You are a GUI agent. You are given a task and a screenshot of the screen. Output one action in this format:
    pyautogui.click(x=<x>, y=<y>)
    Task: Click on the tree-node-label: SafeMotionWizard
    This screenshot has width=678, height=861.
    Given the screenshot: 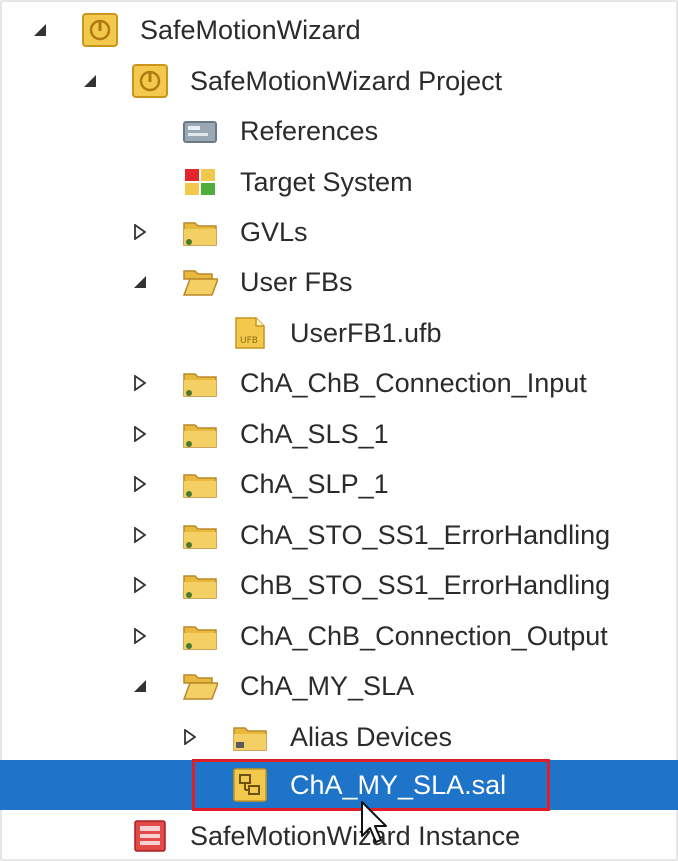 What is the action you would take?
    pyautogui.click(x=250, y=30)
    